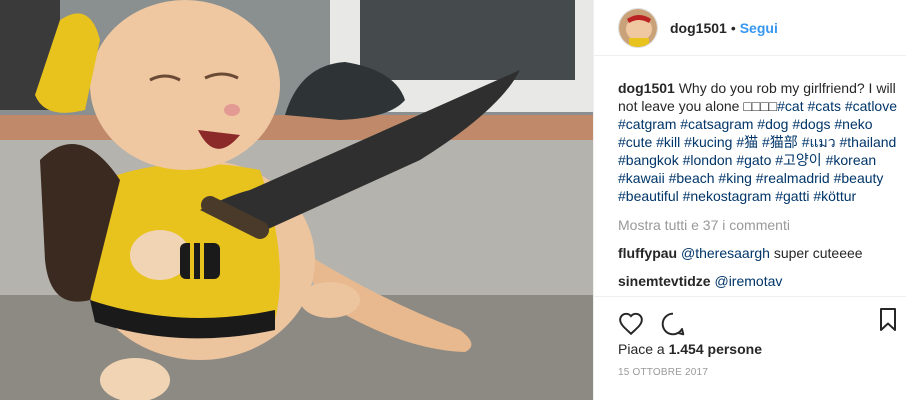 The height and width of the screenshot is (400, 906). I want to click on hashtag-link: #gato, so click(753, 160).